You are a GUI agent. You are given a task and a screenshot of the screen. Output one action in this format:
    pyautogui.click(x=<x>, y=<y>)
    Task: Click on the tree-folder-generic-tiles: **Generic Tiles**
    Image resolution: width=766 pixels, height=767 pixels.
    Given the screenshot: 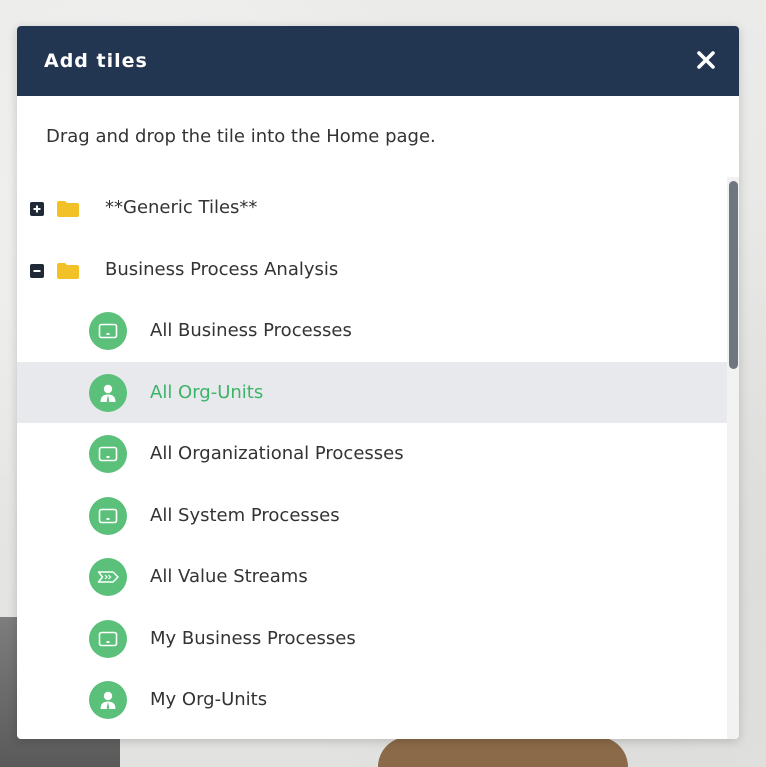 What is the action you would take?
    pyautogui.click(x=372, y=208)
    